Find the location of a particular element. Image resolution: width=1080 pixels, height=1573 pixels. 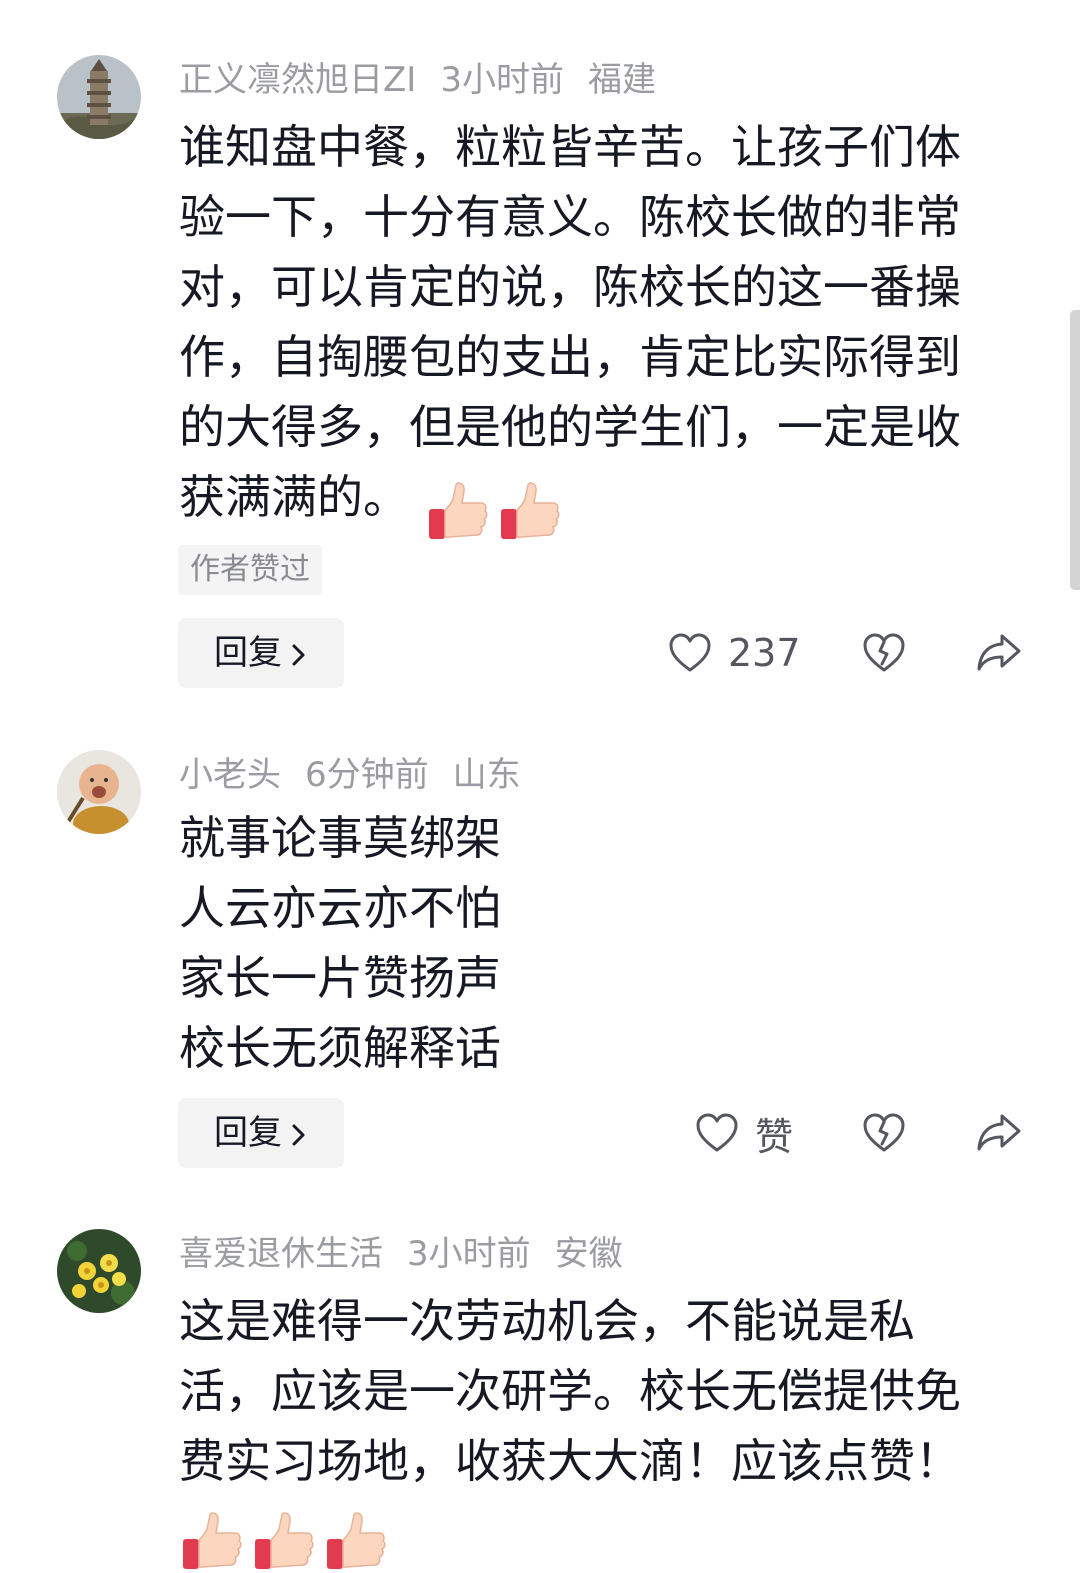

comment-line: 对，可以肯定的说，陈校长的这一番操 is located at coordinates (570, 287).